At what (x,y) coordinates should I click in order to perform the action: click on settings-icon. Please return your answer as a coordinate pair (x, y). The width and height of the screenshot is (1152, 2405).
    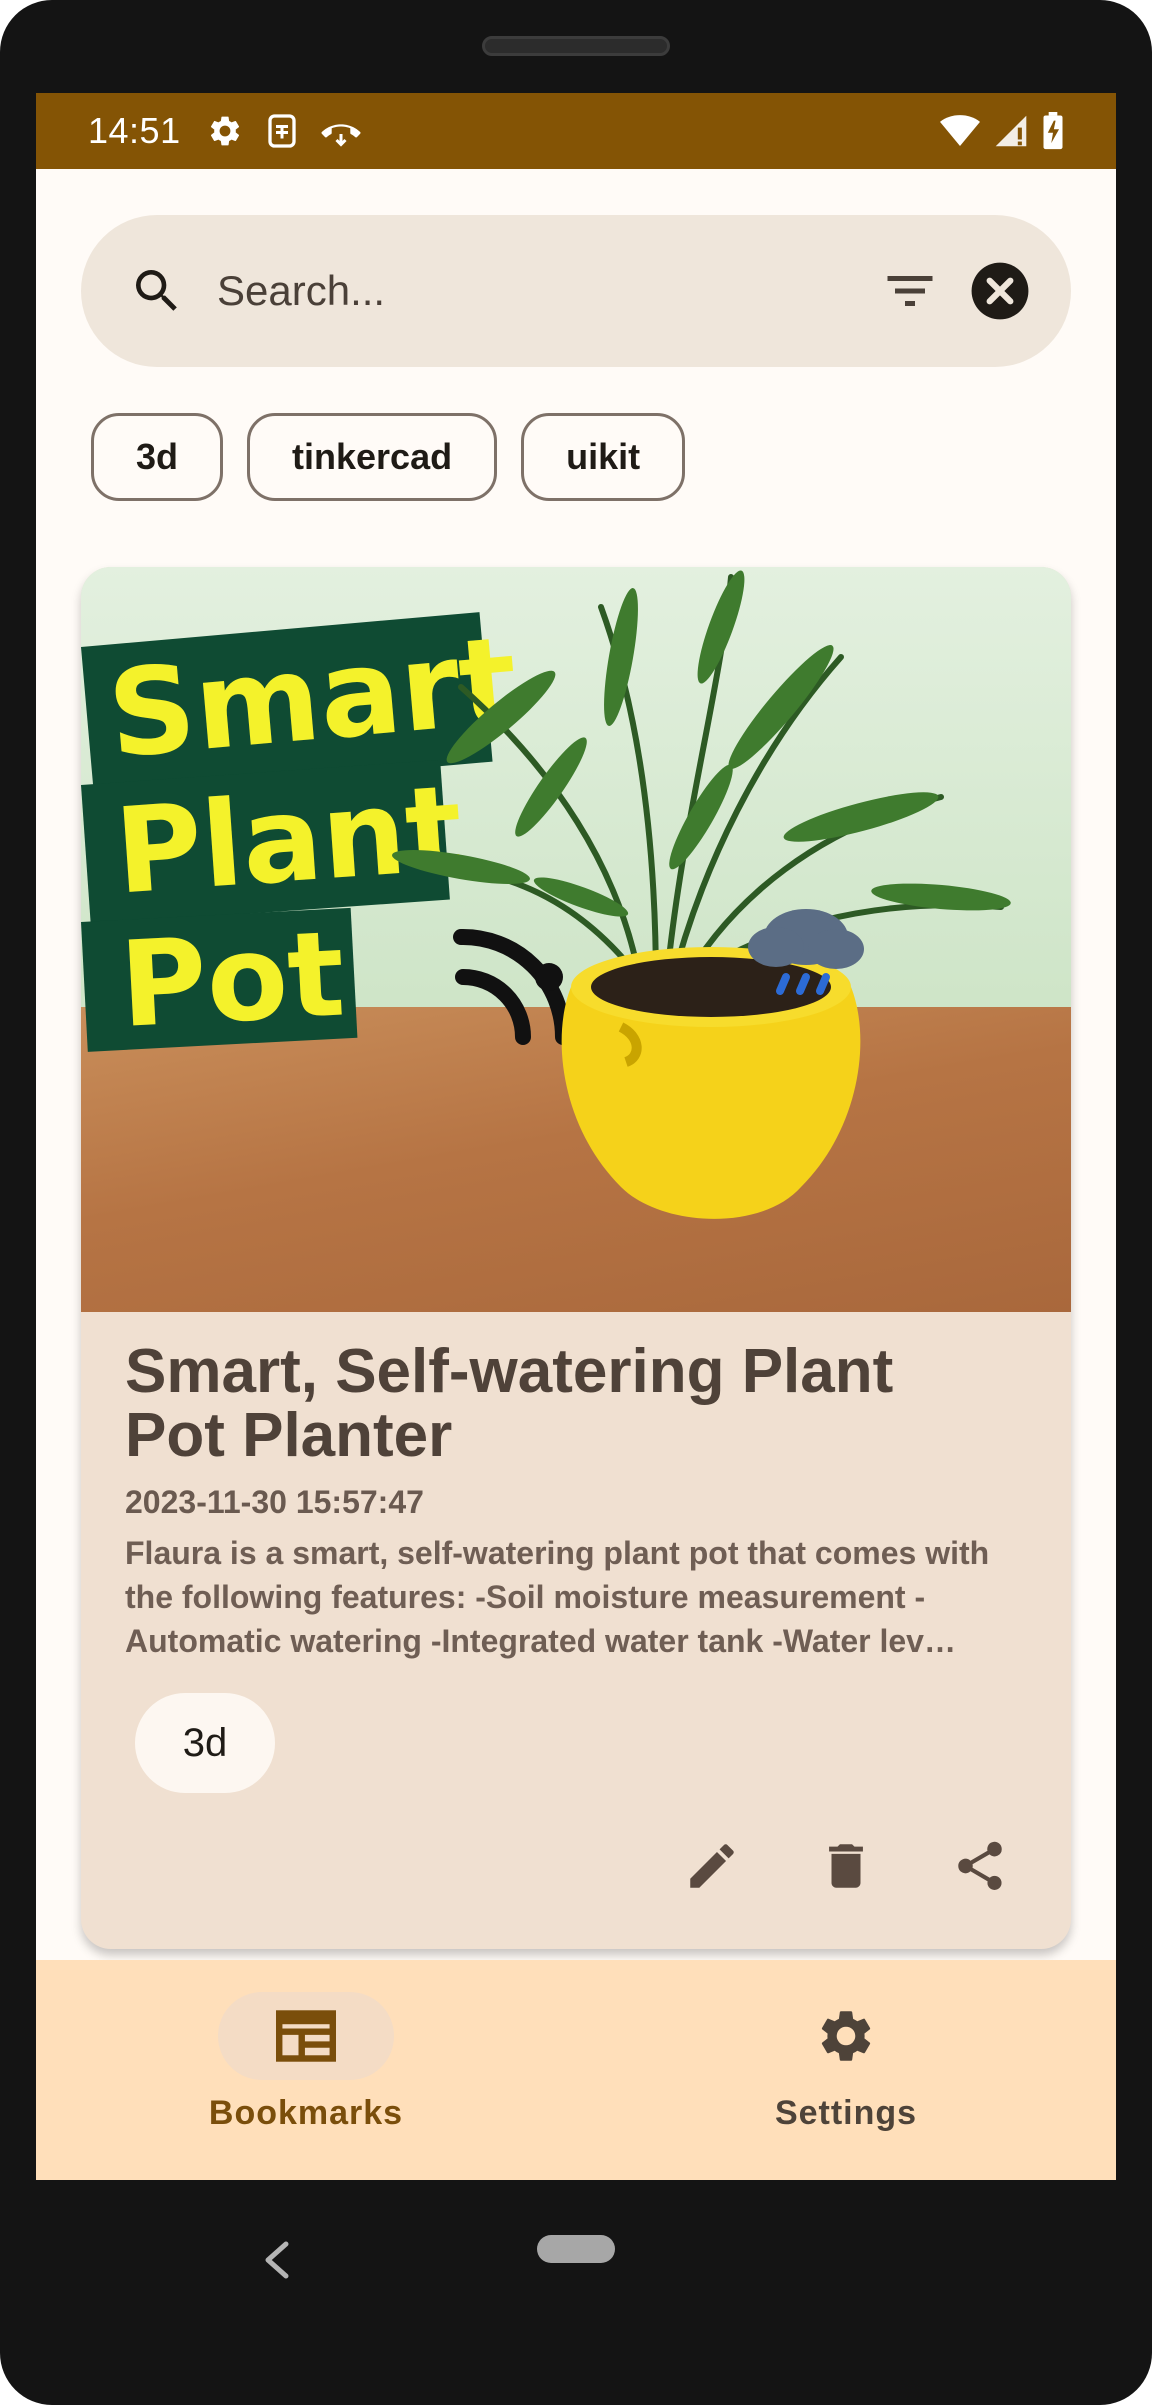
    Looking at the image, I should click on (846, 2036).